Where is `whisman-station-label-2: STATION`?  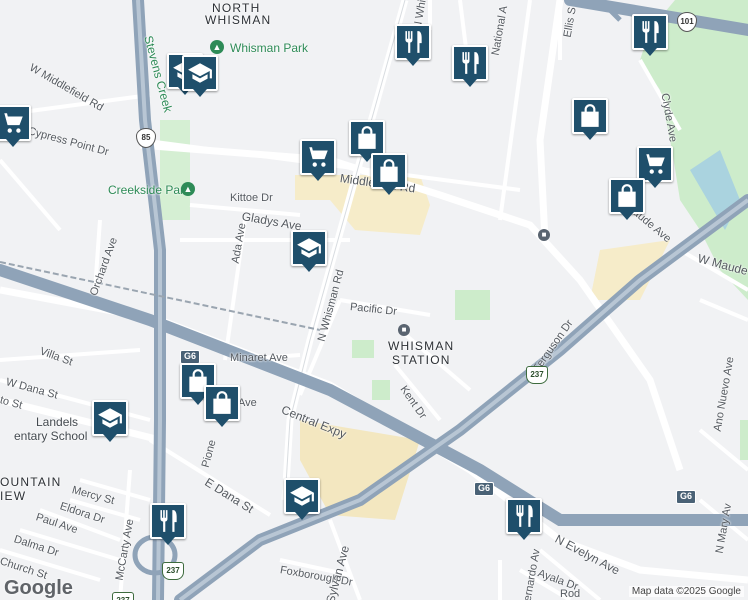 whisman-station-label-2: STATION is located at coordinates (421, 360).